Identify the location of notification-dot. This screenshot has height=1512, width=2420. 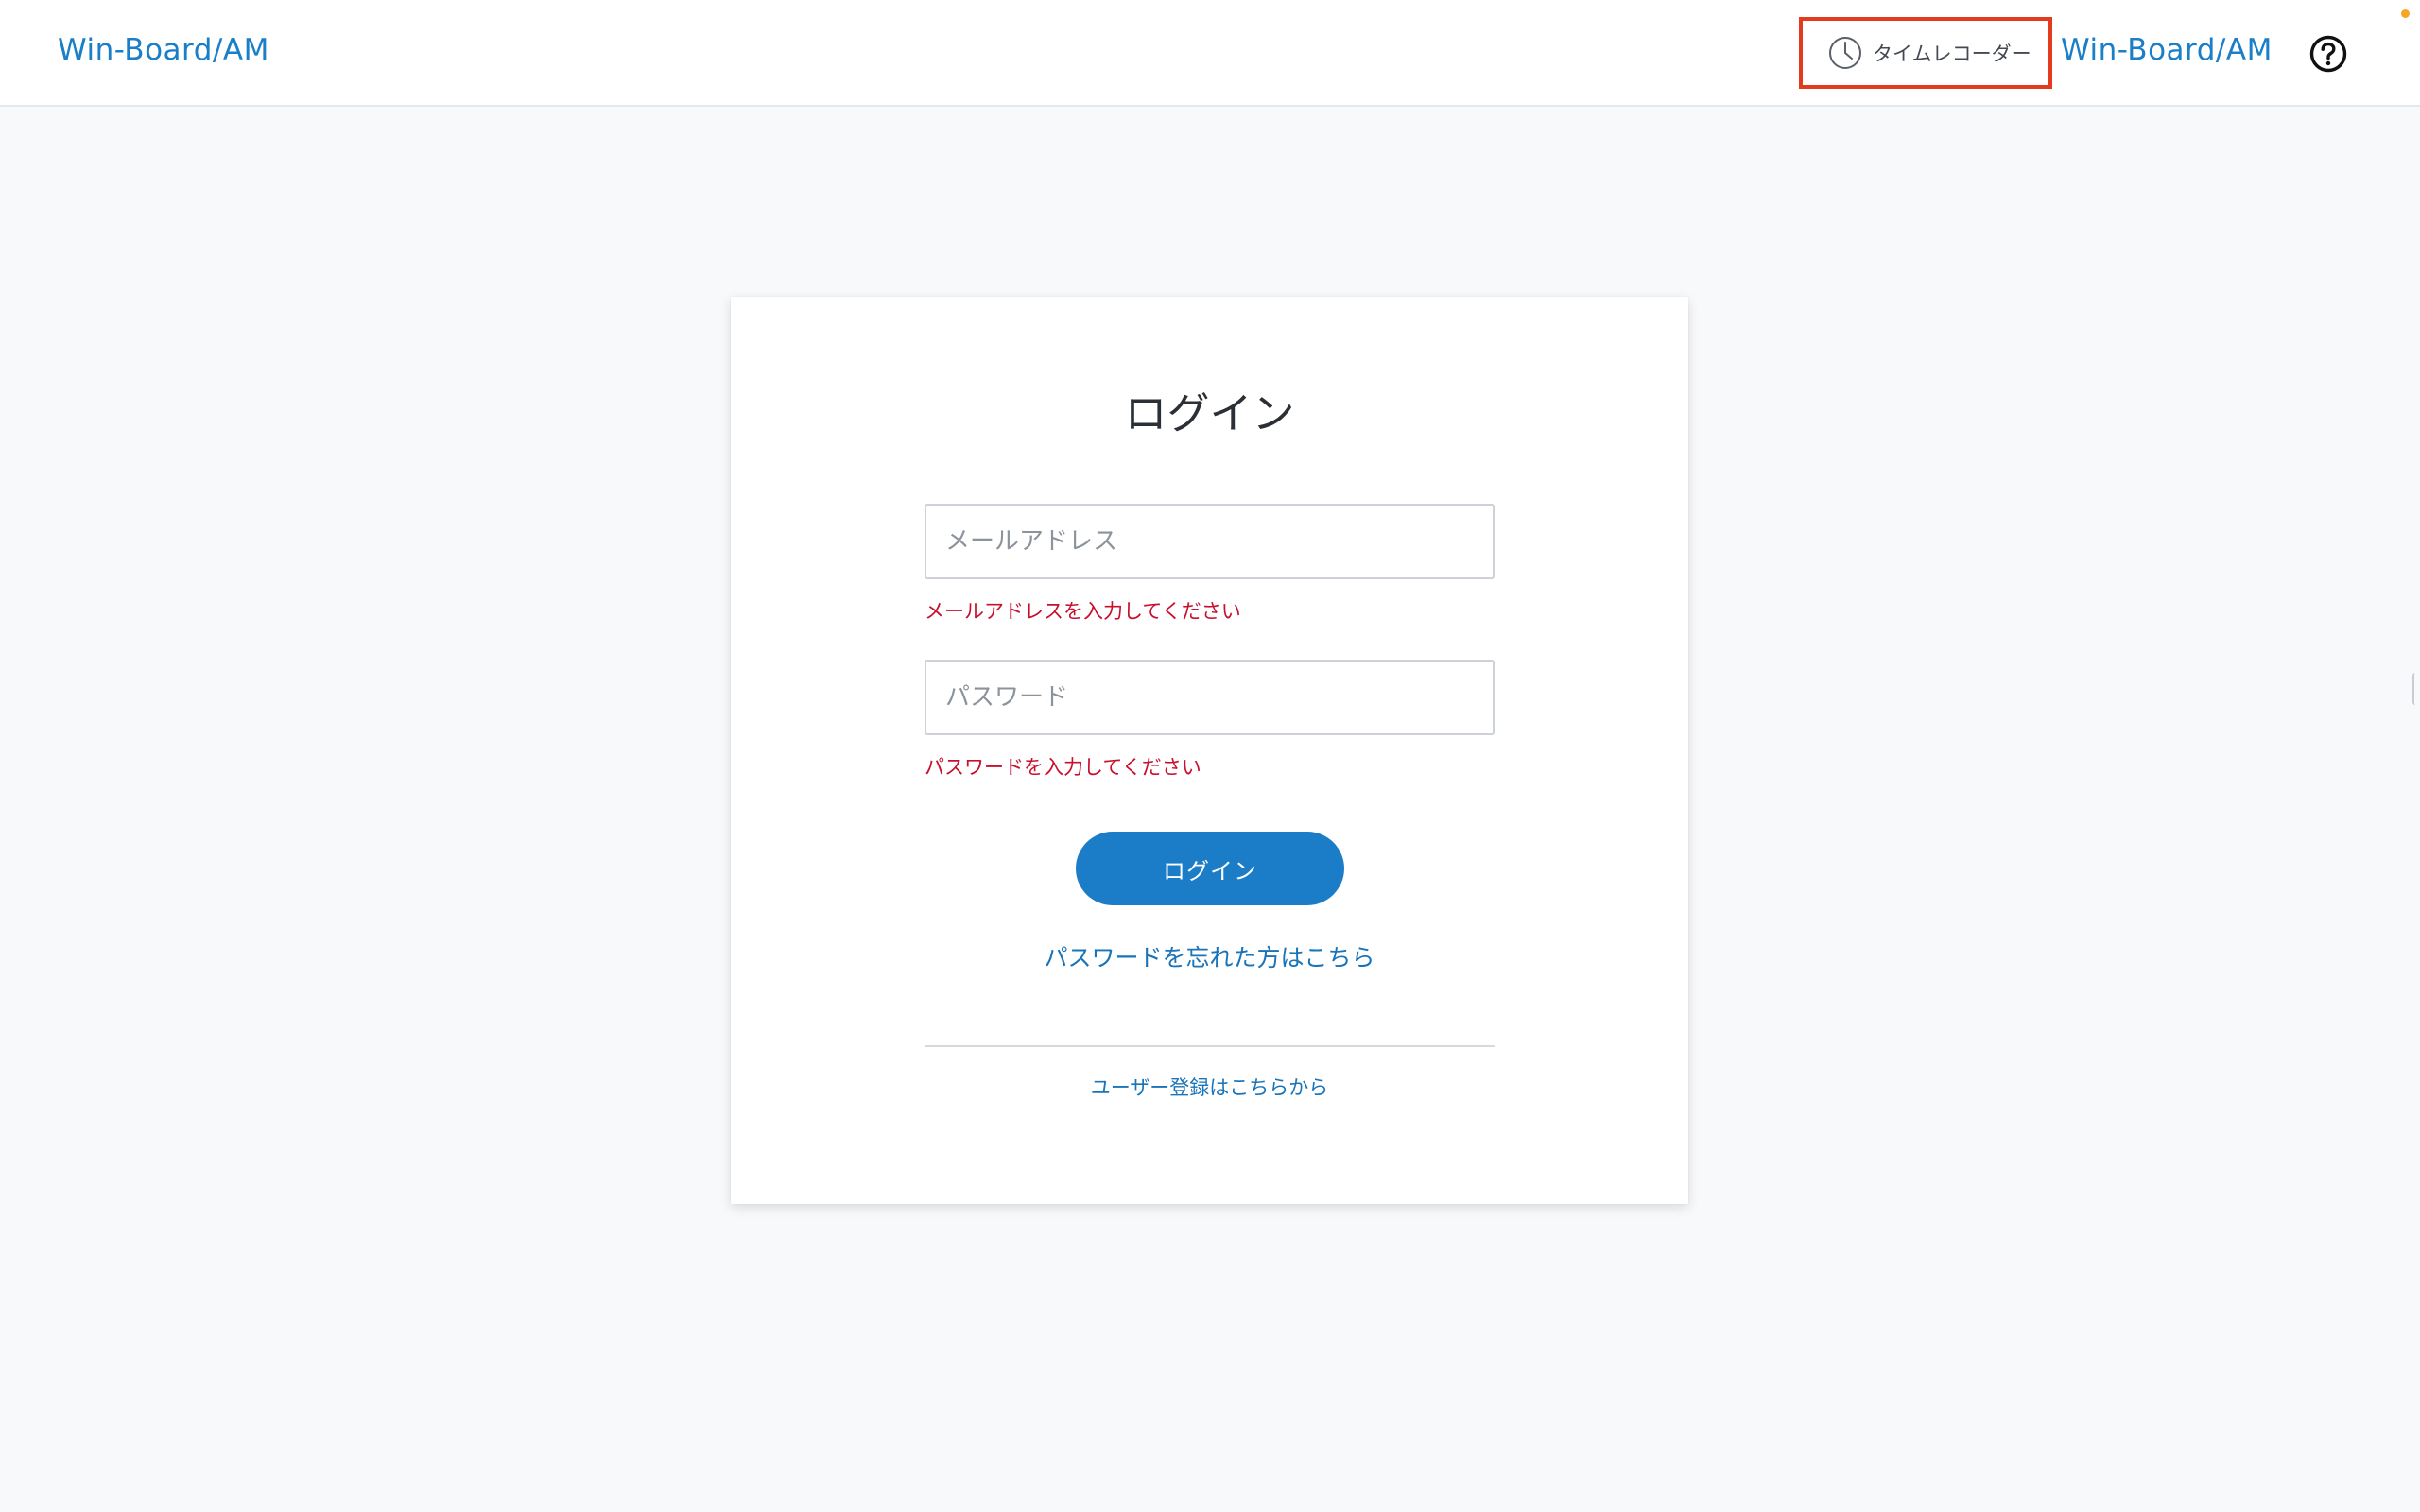
(2405, 13).